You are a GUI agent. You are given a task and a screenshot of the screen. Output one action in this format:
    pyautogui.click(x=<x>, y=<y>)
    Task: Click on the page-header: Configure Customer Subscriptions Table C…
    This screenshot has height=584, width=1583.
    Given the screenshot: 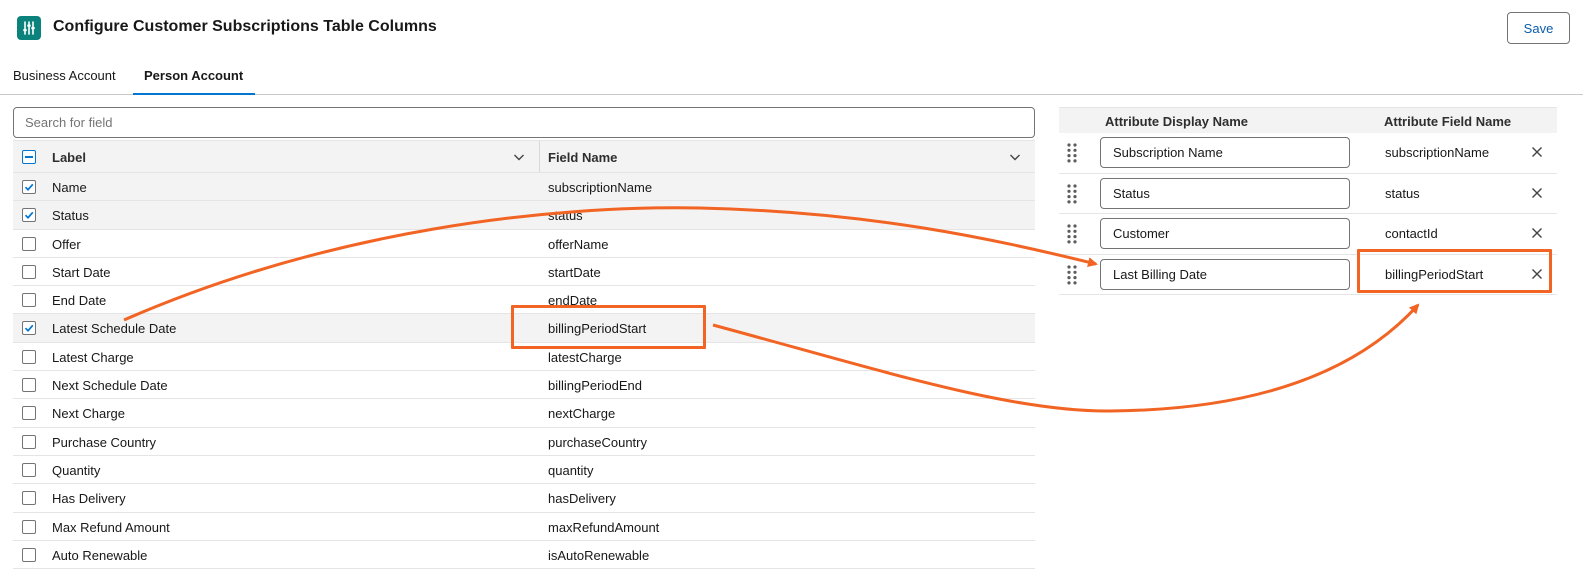 What is the action you would take?
    pyautogui.click(x=791, y=29)
    